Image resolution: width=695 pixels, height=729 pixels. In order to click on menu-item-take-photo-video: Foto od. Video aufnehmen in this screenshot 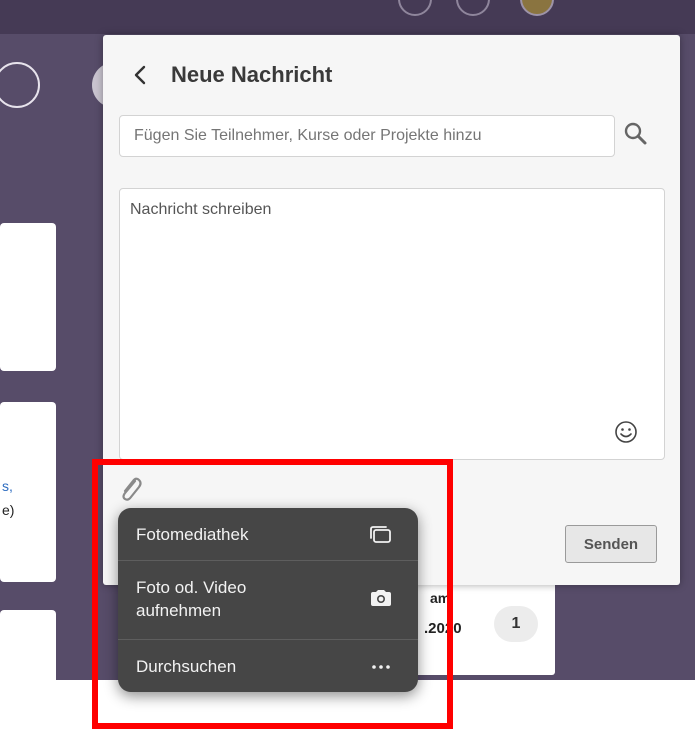, I will do `click(268, 600)`.